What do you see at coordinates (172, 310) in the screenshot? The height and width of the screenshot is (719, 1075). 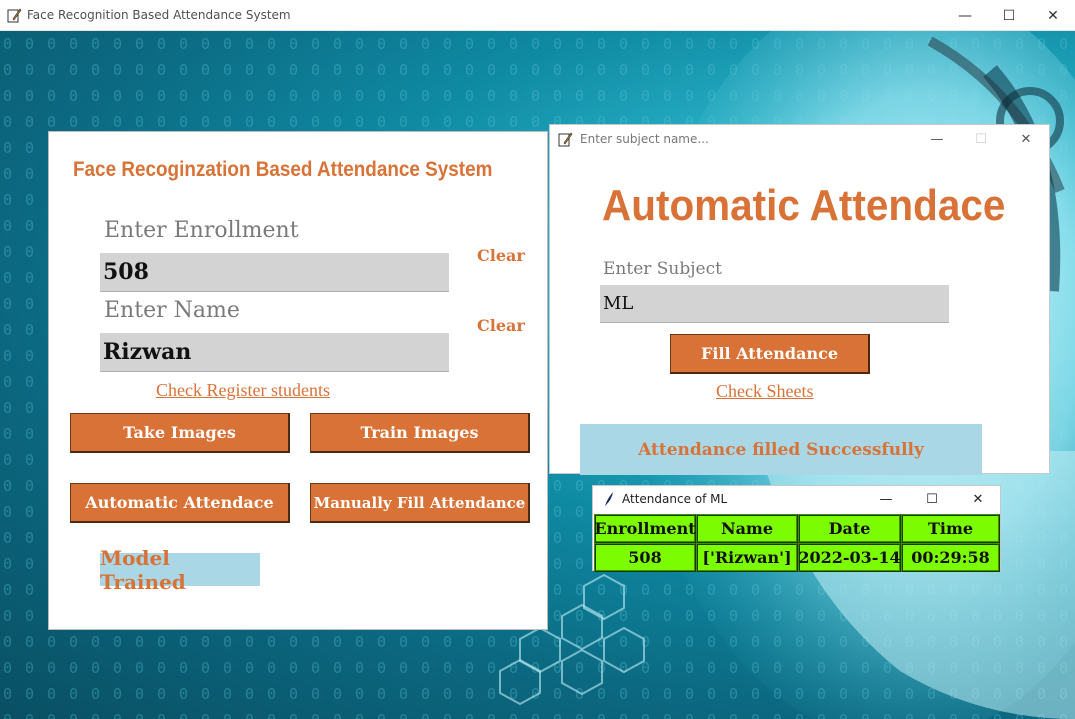 I see `name-label: Enter Name` at bounding box center [172, 310].